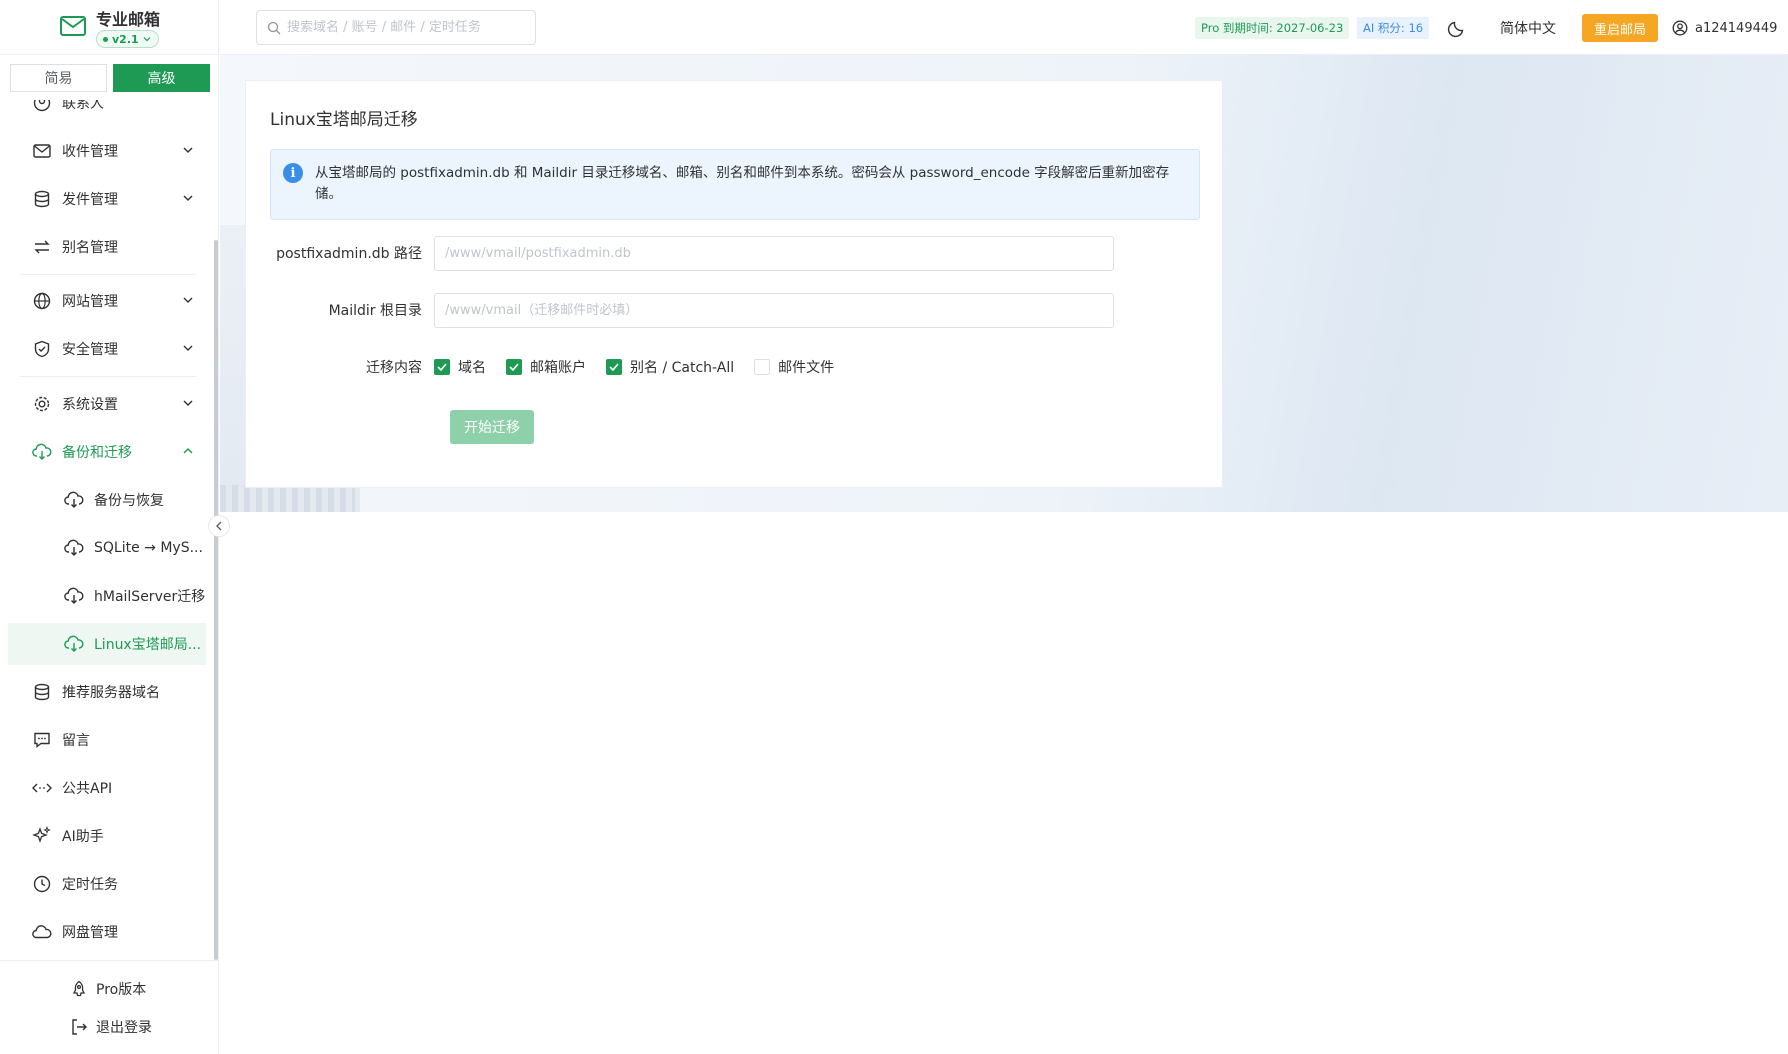 The width and height of the screenshot is (1788, 1054). What do you see at coordinates (79, 1027) in the screenshot?
I see `logout-icon` at bounding box center [79, 1027].